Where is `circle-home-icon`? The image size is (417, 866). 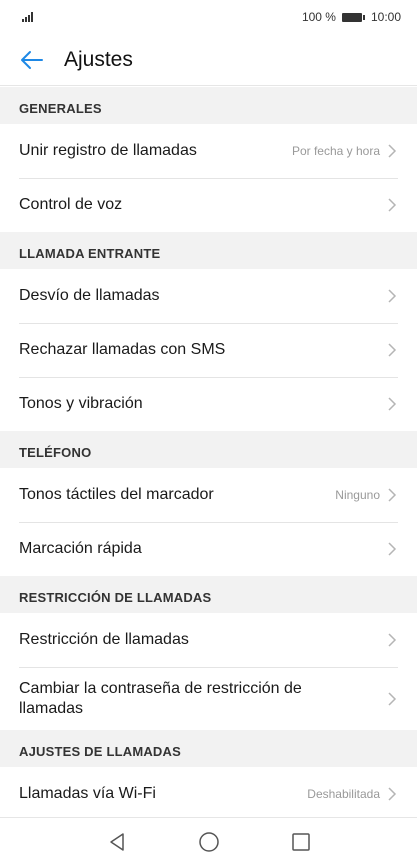
circle-home-icon is located at coordinates (208, 842).